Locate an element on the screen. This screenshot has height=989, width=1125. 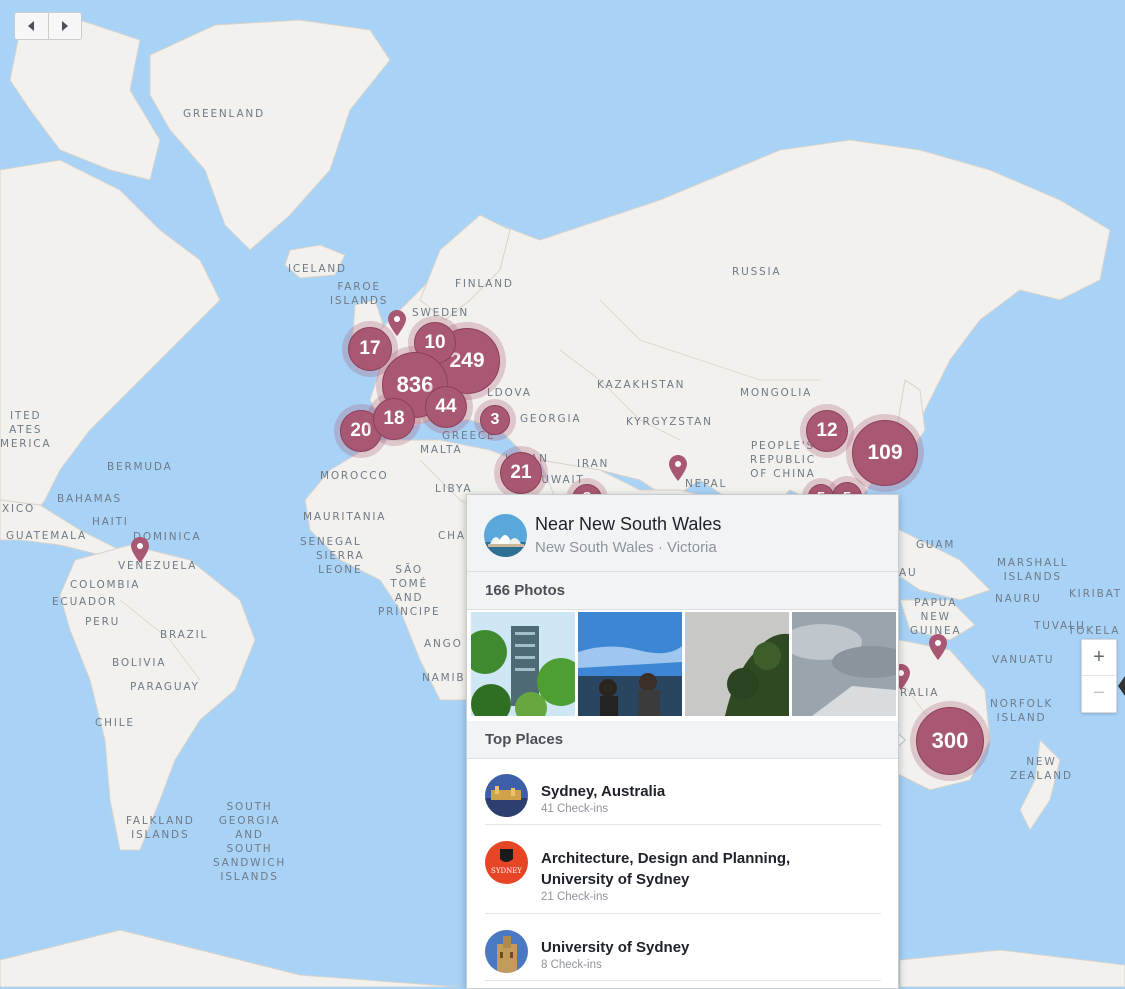
label-bolivia: BOLIVIA is located at coordinates (139, 663).